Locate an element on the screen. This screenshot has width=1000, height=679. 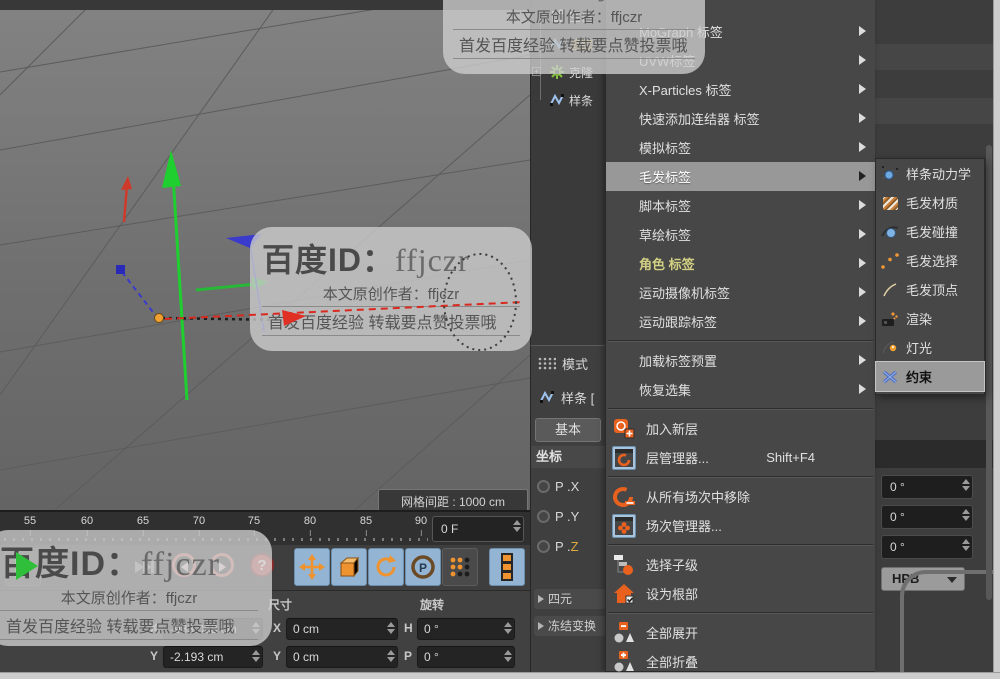
submenu-item-render: 渲染 is located at coordinates (930, 318).